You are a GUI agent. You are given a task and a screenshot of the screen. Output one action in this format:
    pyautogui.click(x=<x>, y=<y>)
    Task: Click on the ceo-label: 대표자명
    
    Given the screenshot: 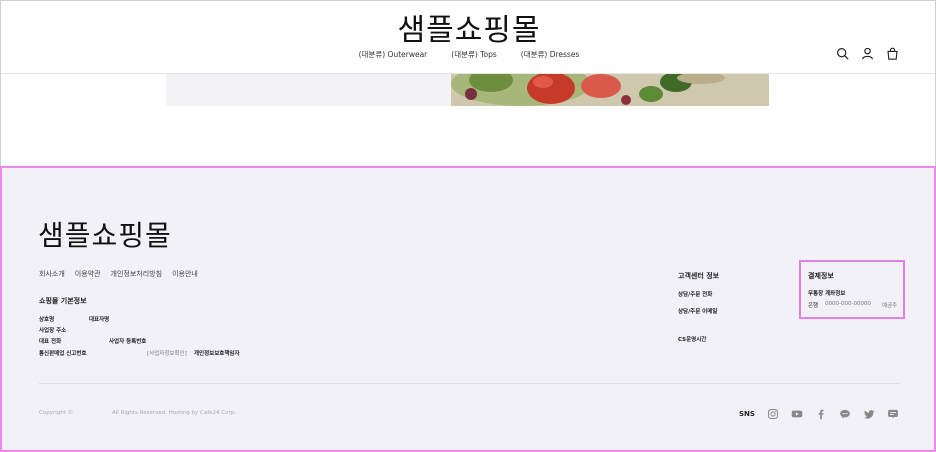 What is the action you would take?
    pyautogui.click(x=99, y=320)
    